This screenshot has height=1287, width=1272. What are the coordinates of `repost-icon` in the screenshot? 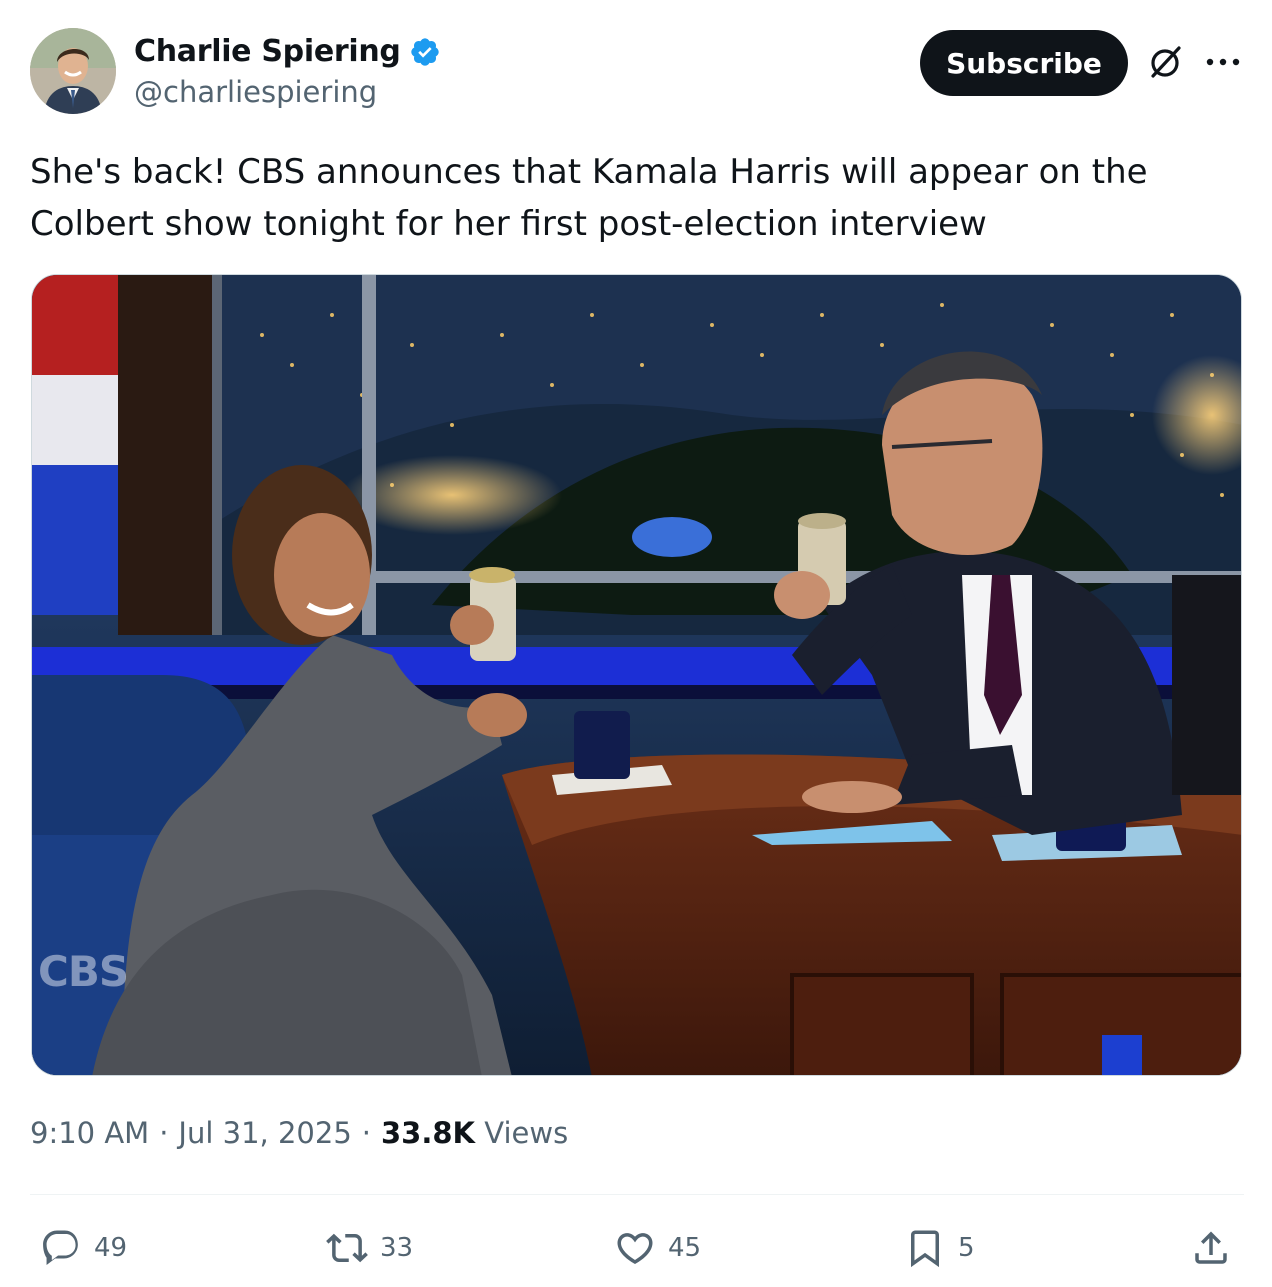 It's located at (347, 1248).